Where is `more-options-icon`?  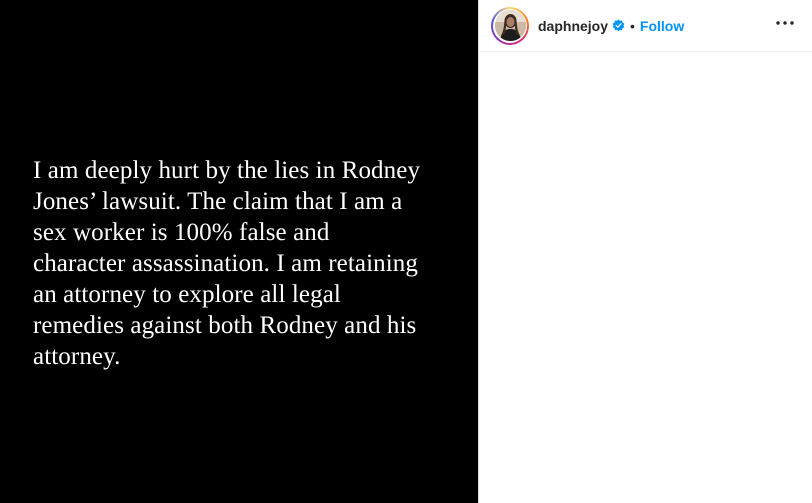
more-options-icon is located at coordinates (785, 23).